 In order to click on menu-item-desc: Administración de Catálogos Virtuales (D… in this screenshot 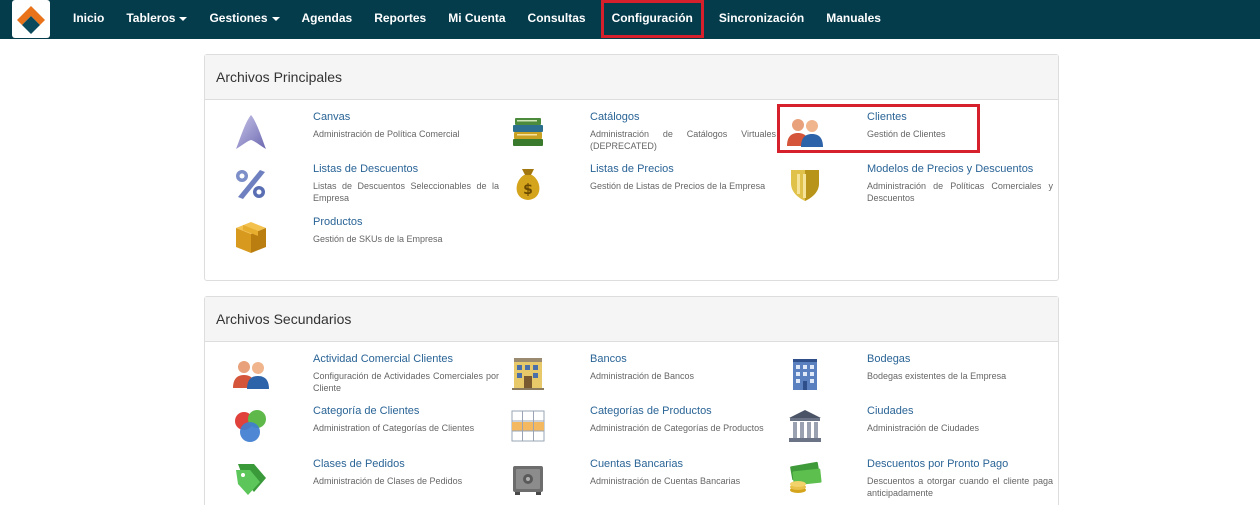, I will do `click(683, 140)`.